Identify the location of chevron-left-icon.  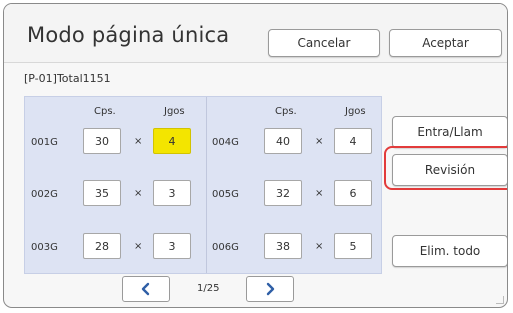
(145, 289).